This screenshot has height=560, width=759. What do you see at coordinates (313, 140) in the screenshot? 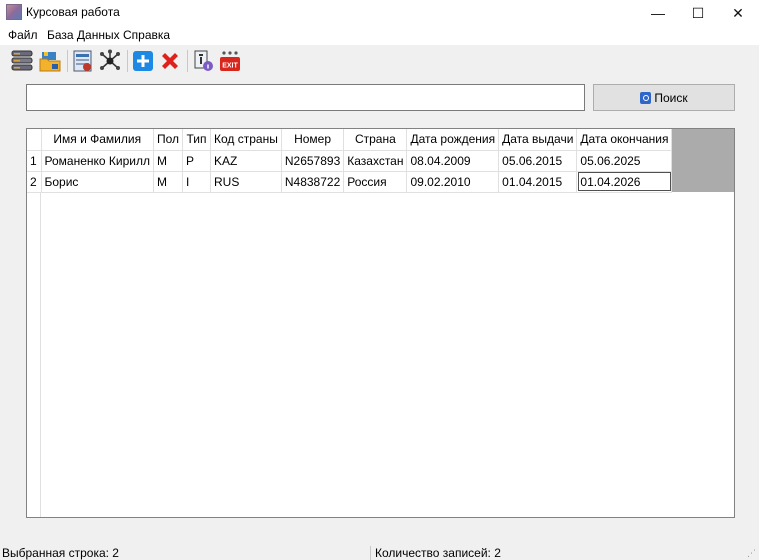
I see `column-header-number: Номер` at bounding box center [313, 140].